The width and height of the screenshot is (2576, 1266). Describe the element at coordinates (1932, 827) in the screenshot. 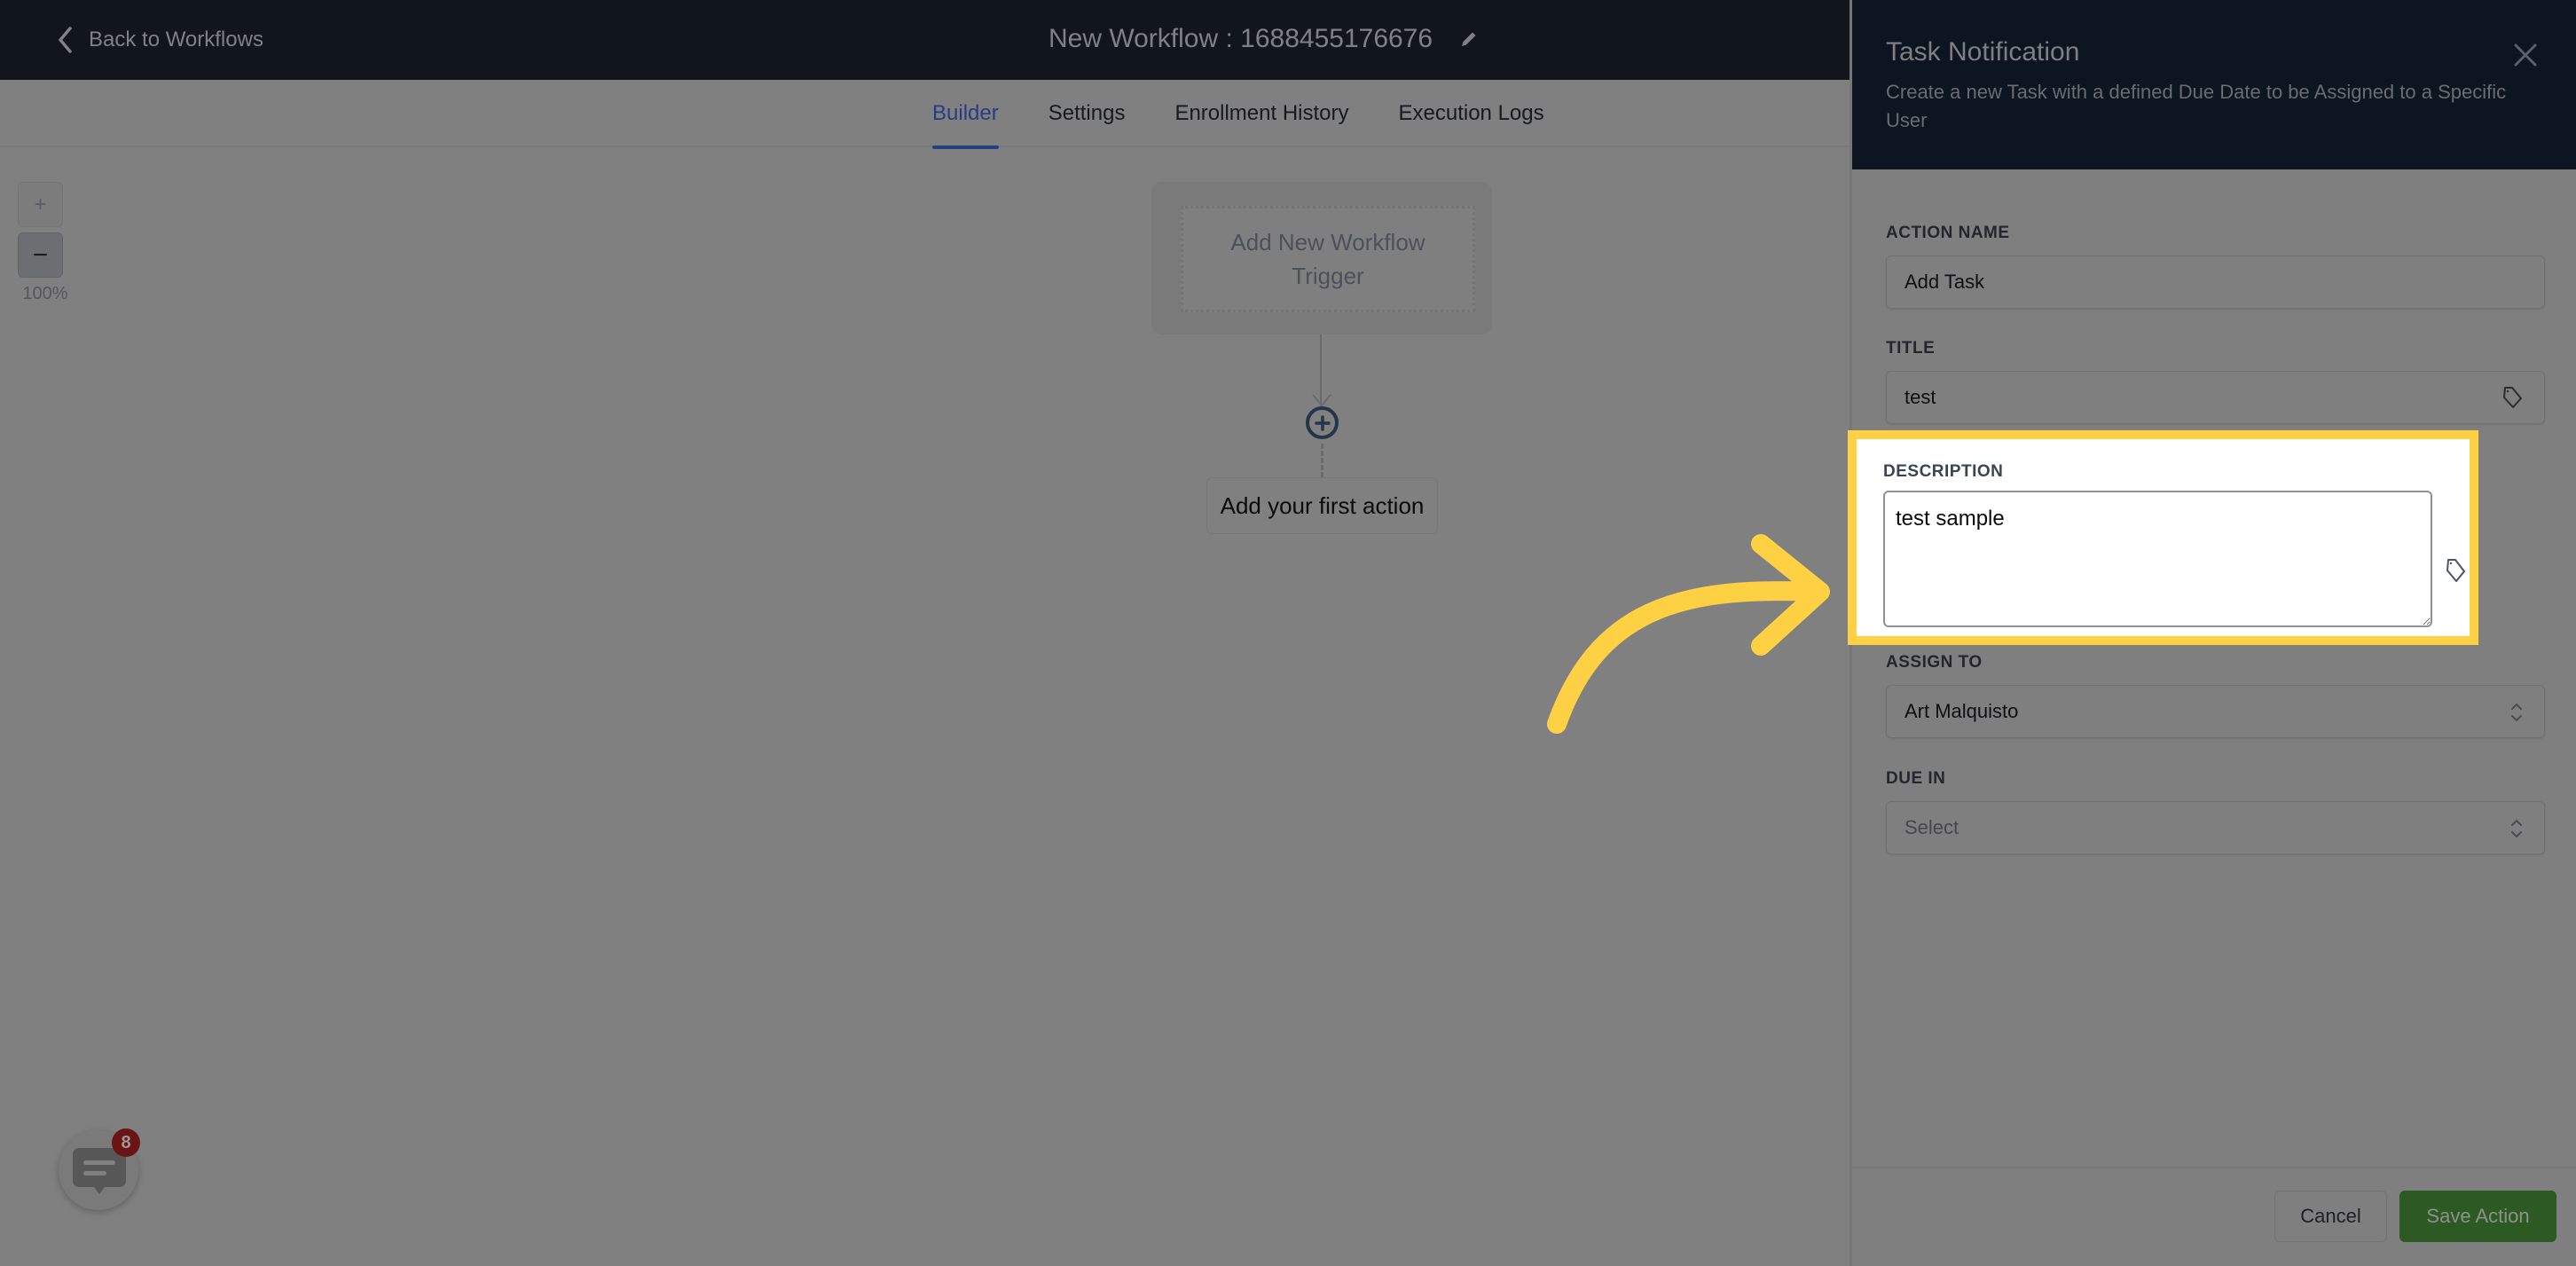

I see `due-in-placeholder: Select` at that location.